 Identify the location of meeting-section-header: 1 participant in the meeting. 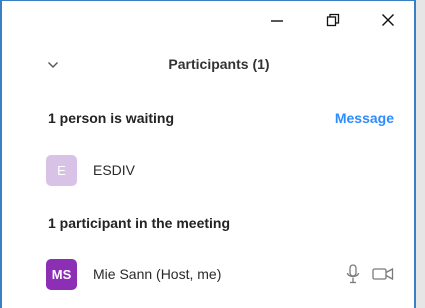
(221, 223).